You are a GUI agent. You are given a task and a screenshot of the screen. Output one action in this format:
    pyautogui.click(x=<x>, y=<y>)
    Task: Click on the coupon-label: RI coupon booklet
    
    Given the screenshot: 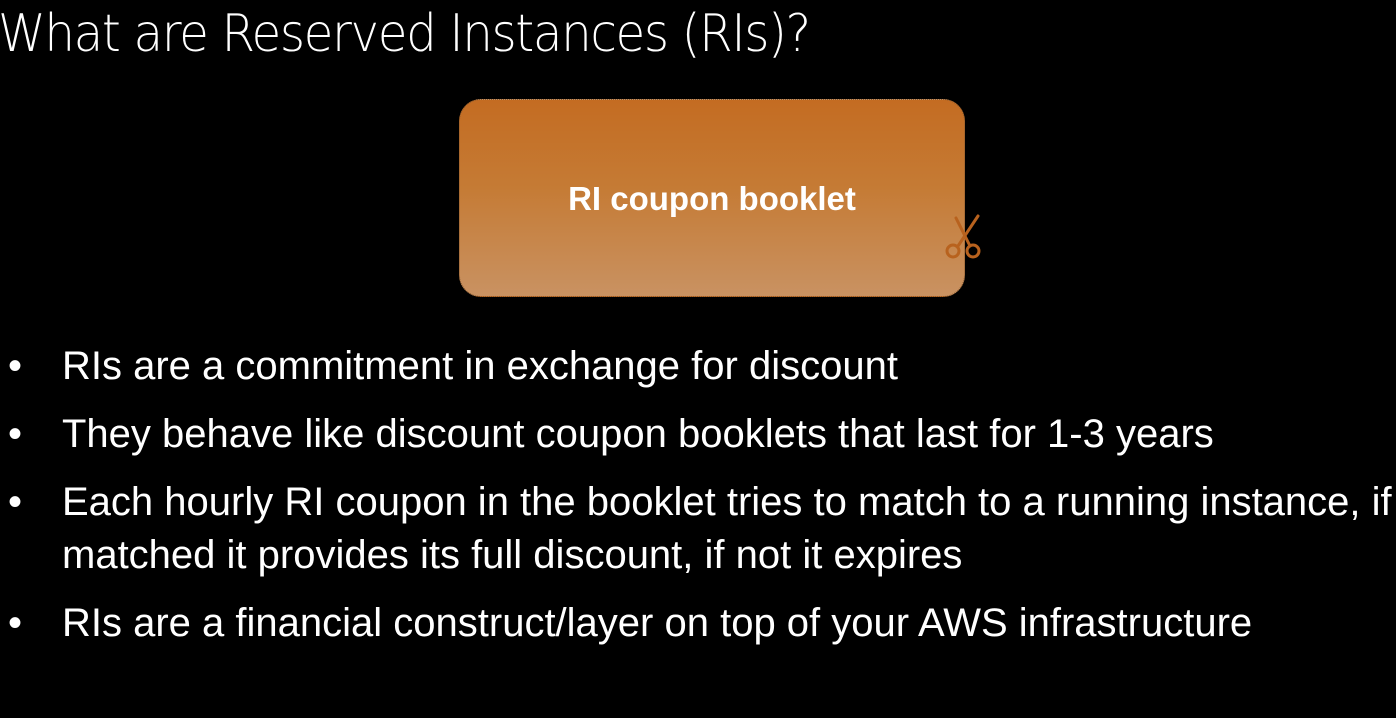 What is the action you would take?
    pyautogui.click(x=712, y=198)
    